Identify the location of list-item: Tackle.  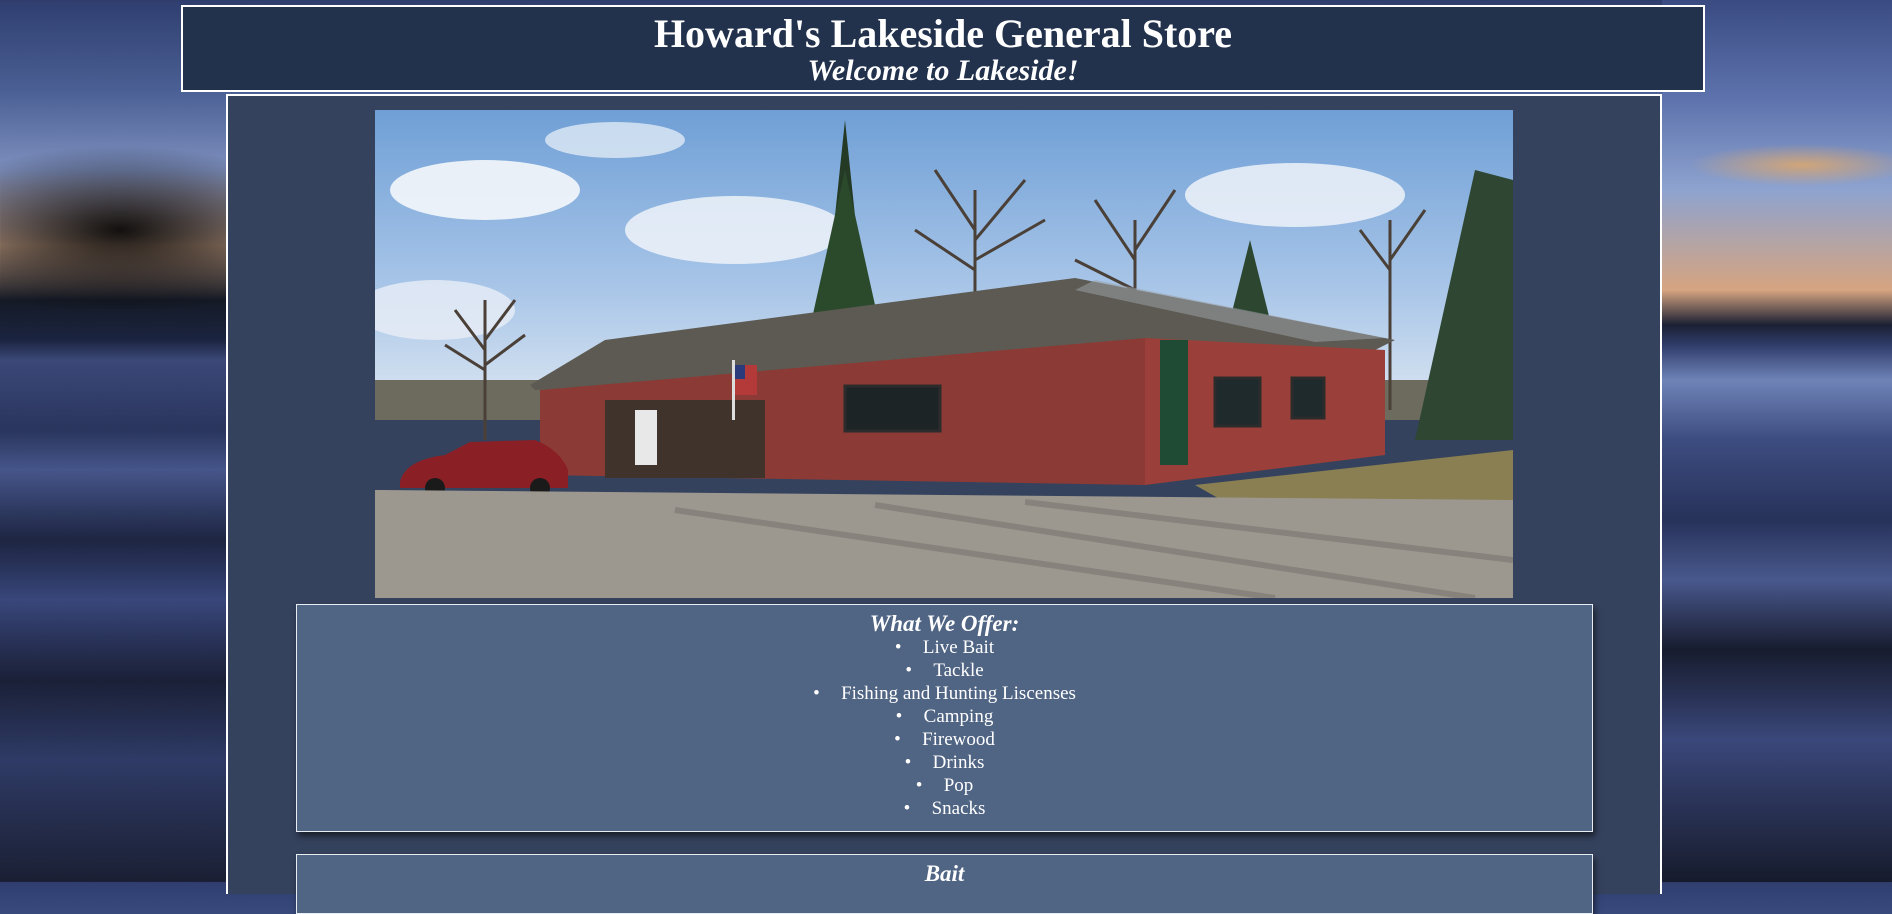
(944, 670).